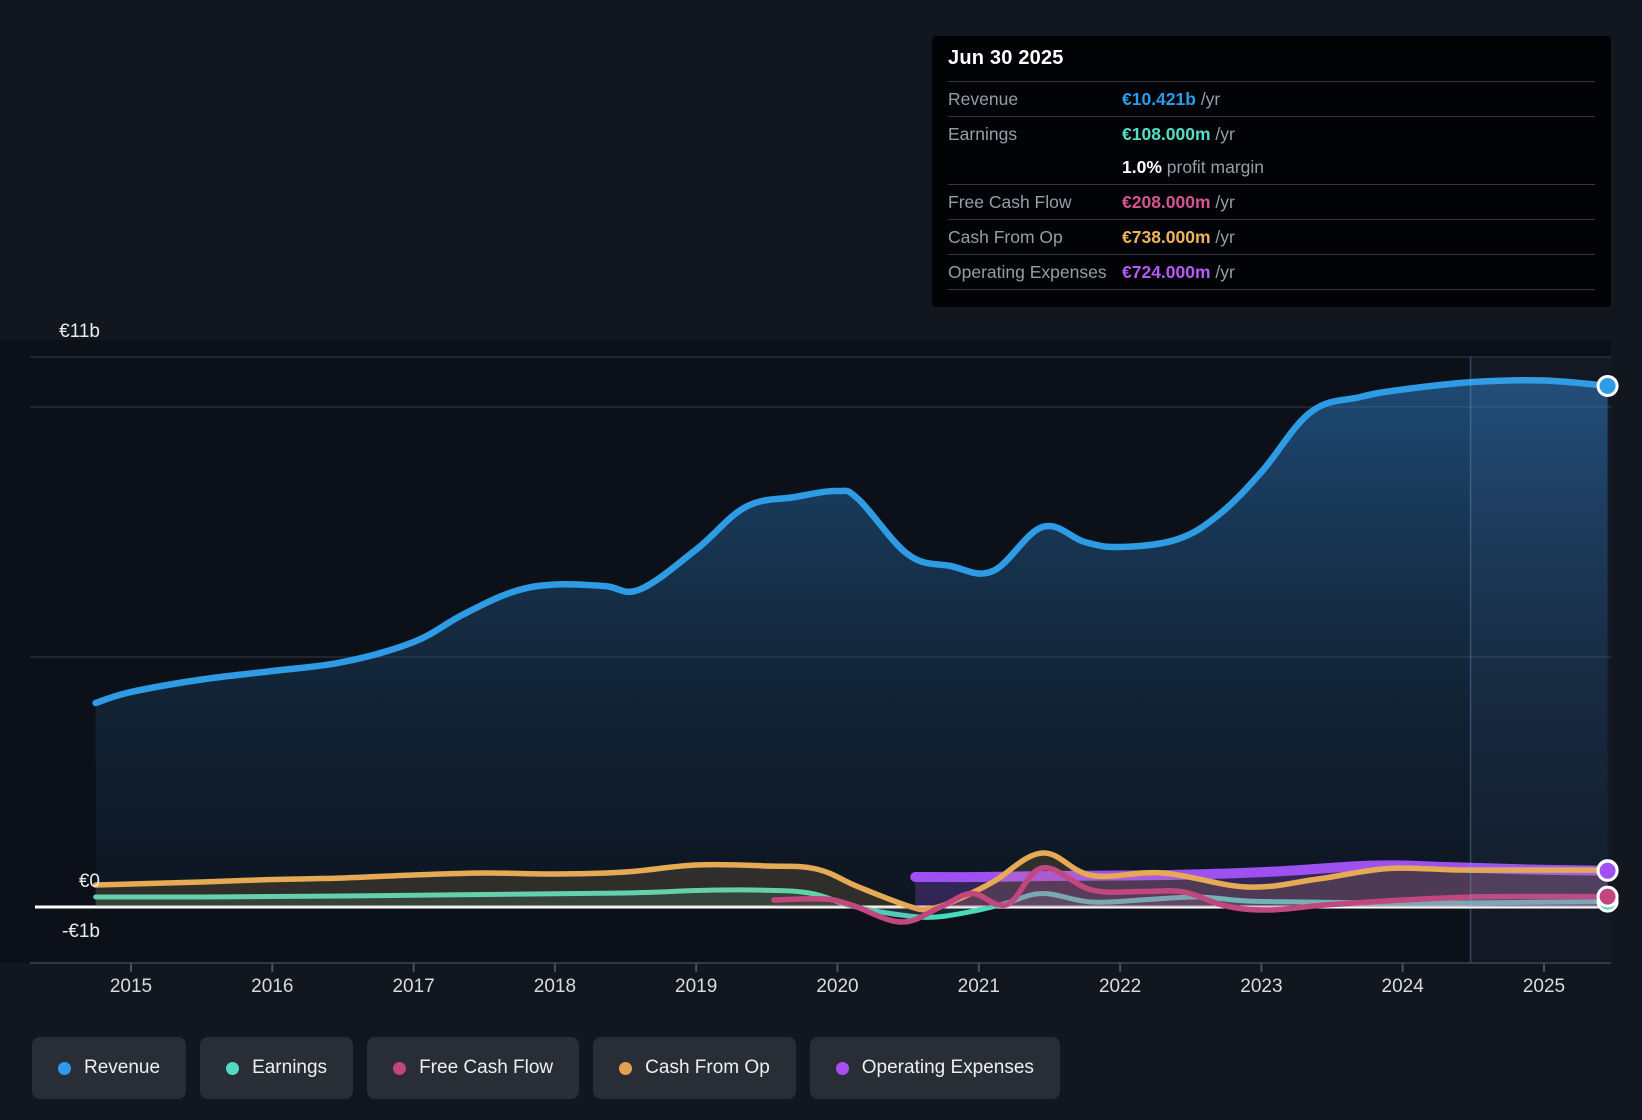  I want to click on legend-item-operating-expenses: Operating Expenses, so click(934, 1068).